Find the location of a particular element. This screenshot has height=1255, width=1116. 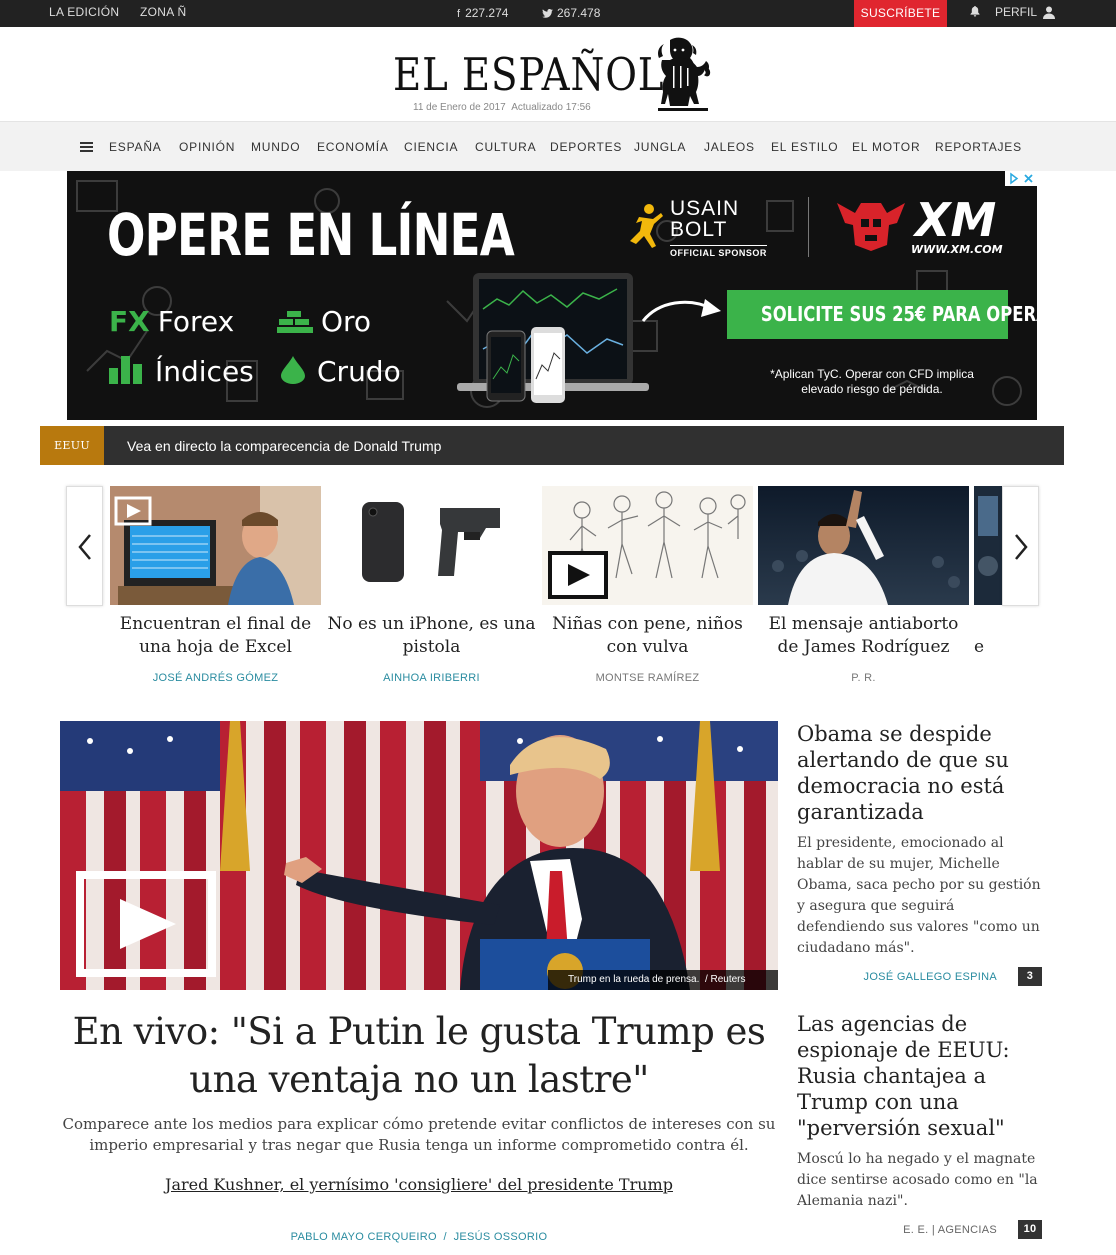

ad-product-oro: Oro is located at coordinates (324, 321).